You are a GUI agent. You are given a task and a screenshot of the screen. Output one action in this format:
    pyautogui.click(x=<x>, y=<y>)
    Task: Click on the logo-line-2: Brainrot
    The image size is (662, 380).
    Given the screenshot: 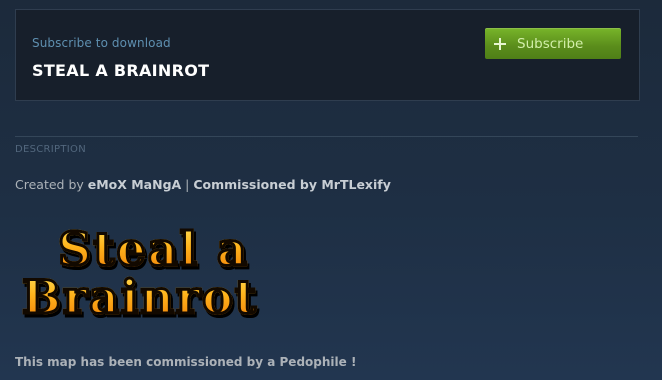 What is the action you would take?
    pyautogui.click(x=206, y=297)
    